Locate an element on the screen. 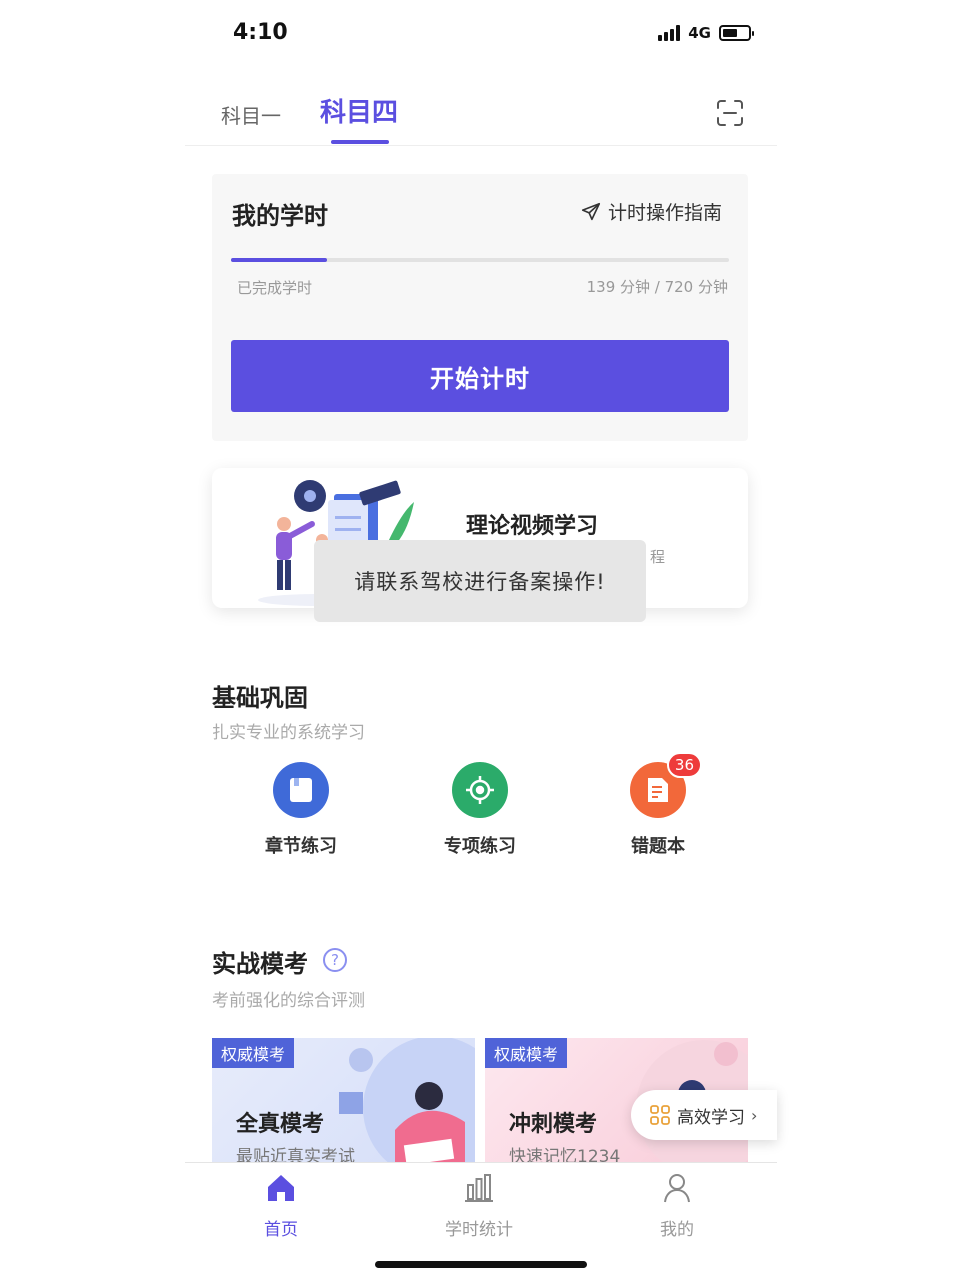  study-hours-card: 我的学时 计时操作指南 已完成学时 139 分钟 / 720 分钟 开始计时 is located at coordinates (480, 307).